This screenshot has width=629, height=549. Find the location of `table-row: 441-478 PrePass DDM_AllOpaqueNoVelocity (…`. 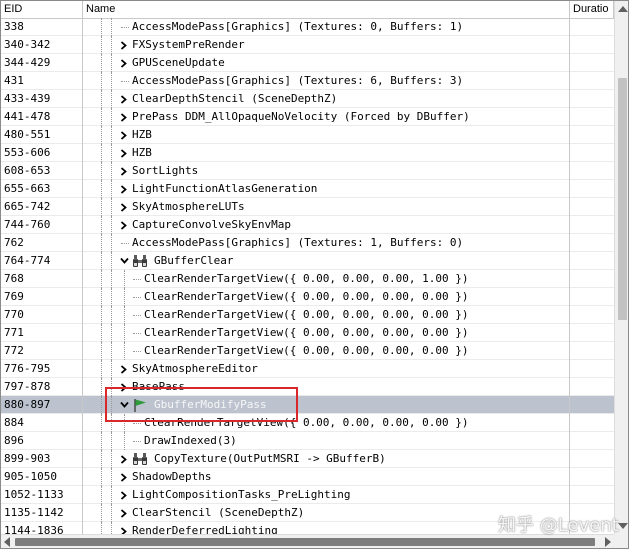

table-row: 441-478 PrePass DDM_AllOpaqueNoVelocity (… is located at coordinates (307, 117).